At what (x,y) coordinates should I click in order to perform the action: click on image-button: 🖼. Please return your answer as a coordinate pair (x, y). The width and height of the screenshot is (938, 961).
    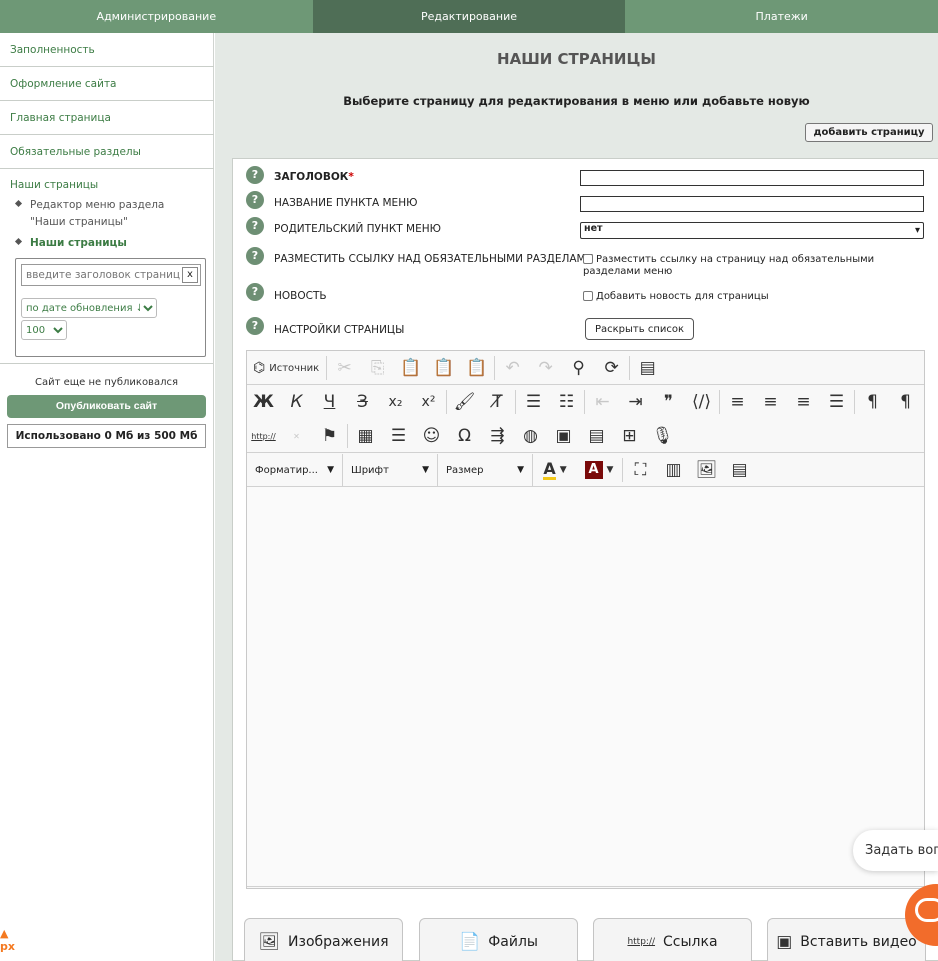
    Looking at the image, I should click on (706, 470).